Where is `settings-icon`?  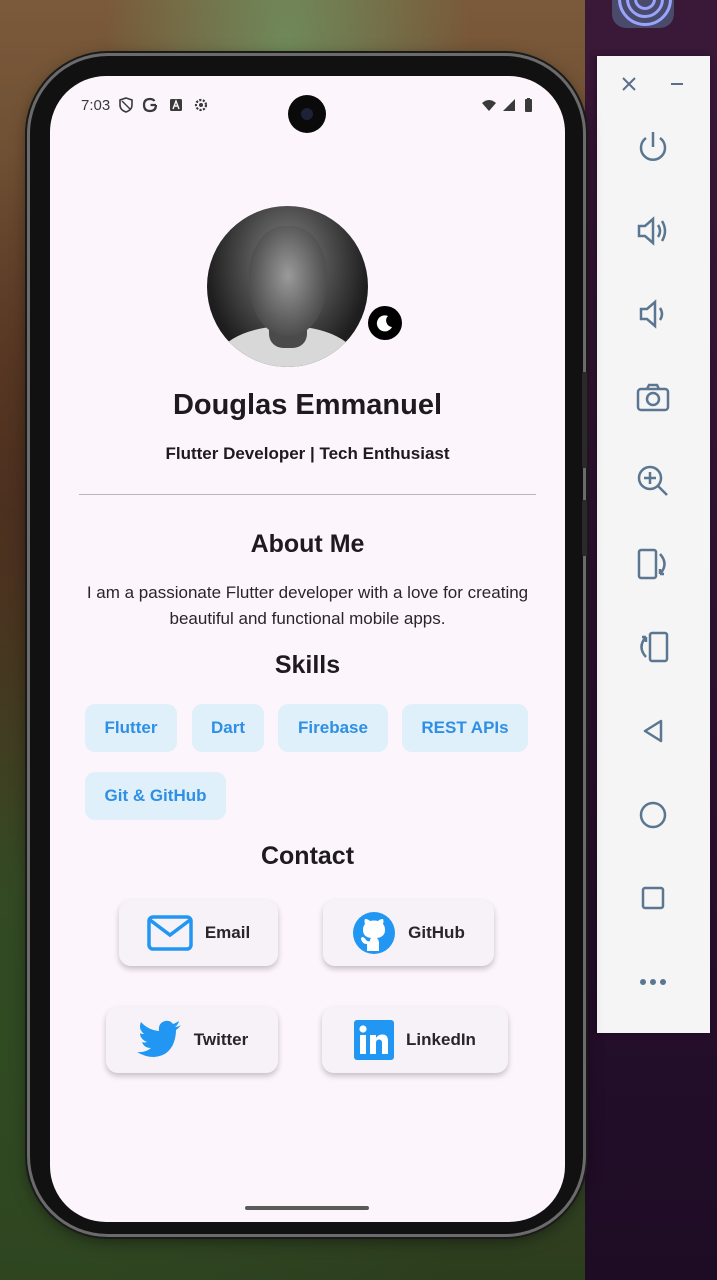
settings-icon is located at coordinates (201, 105).